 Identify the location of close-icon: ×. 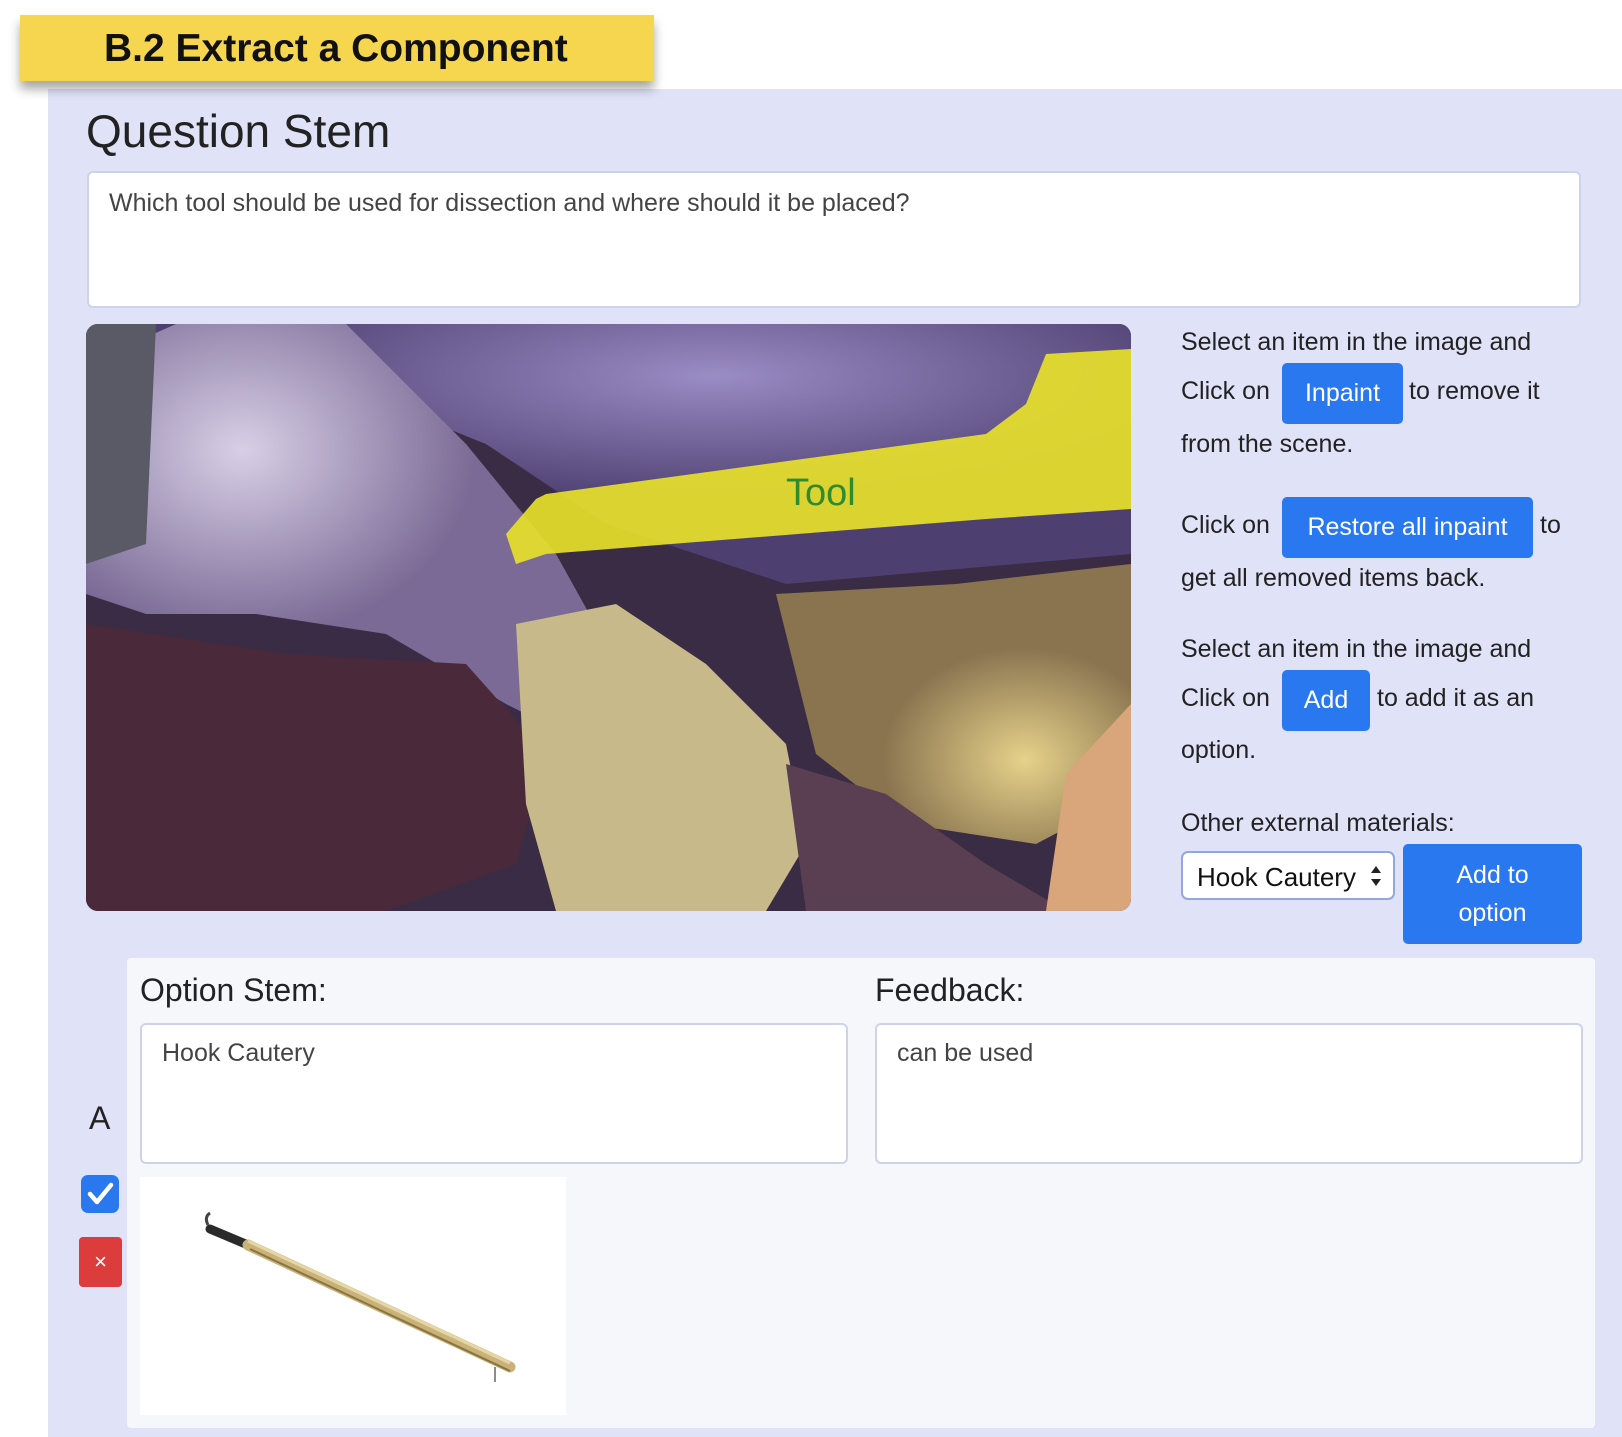
(100, 1261).